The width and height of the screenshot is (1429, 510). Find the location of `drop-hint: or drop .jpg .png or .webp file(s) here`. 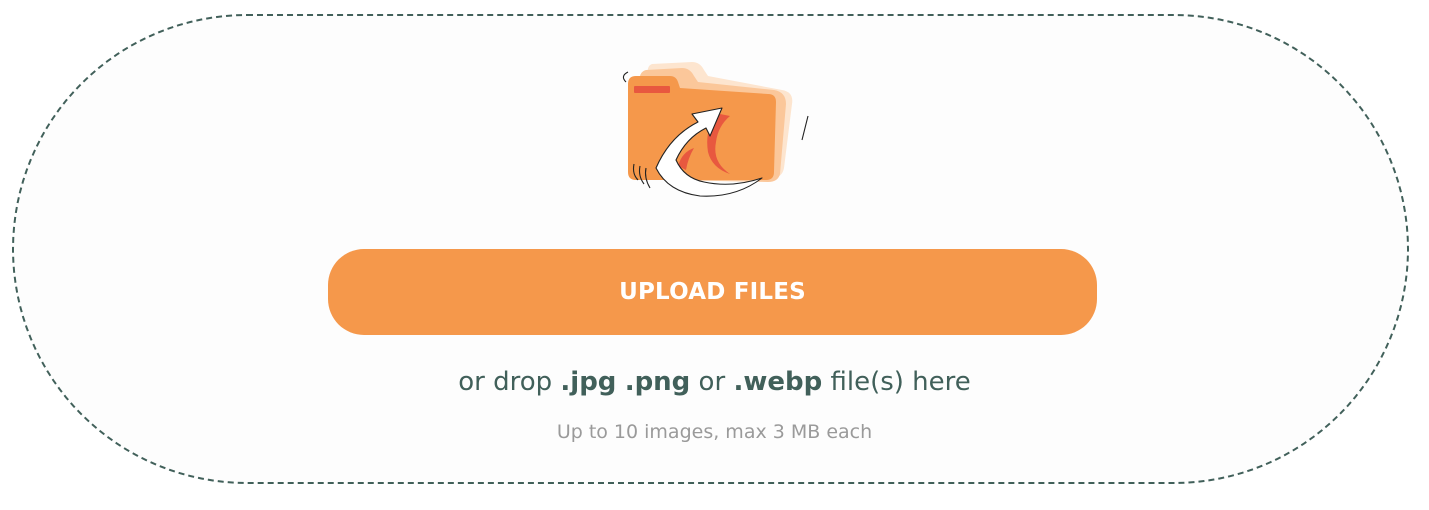

drop-hint: or drop .jpg .png or .webp file(s) here is located at coordinates (714, 382).